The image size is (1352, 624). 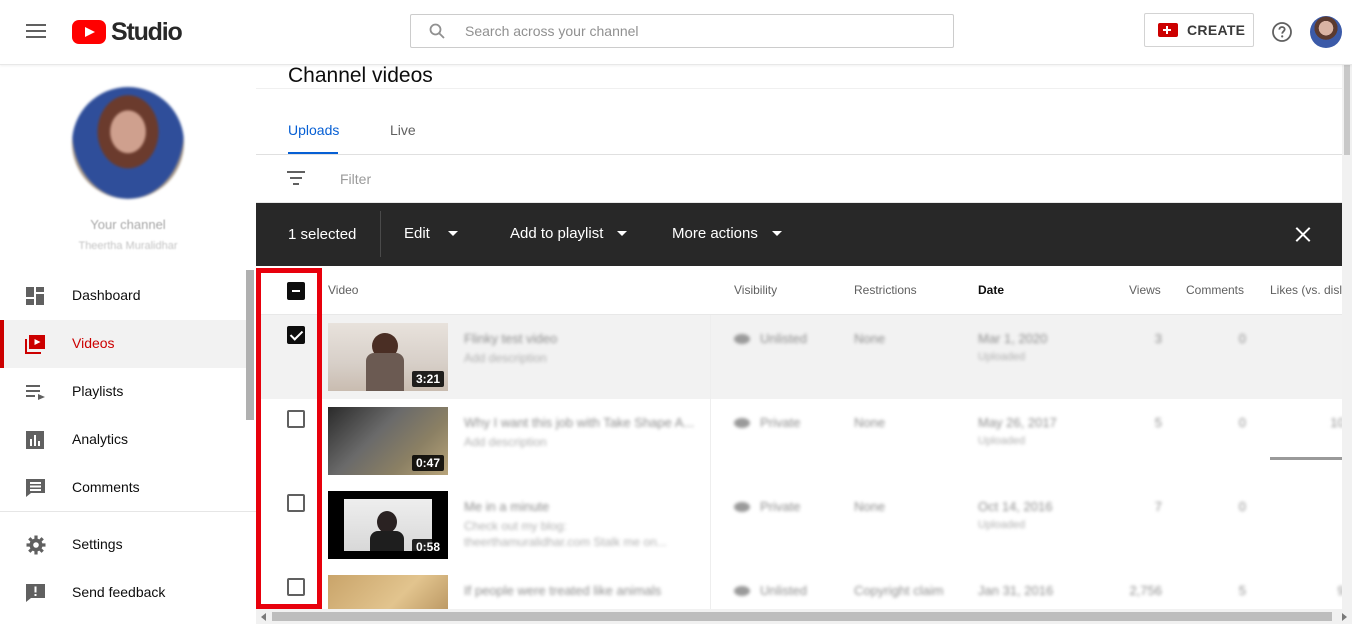 I want to click on help-icon, so click(x=1282, y=32).